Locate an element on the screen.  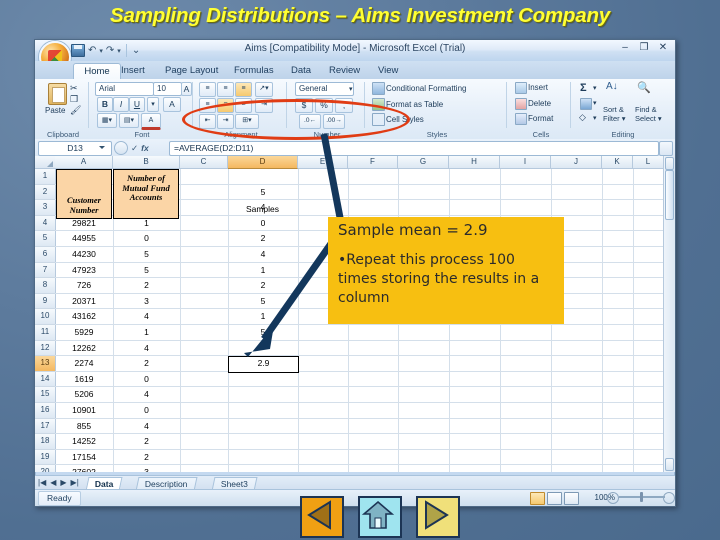
cell-A17: 855 is located at coordinates (84, 426).